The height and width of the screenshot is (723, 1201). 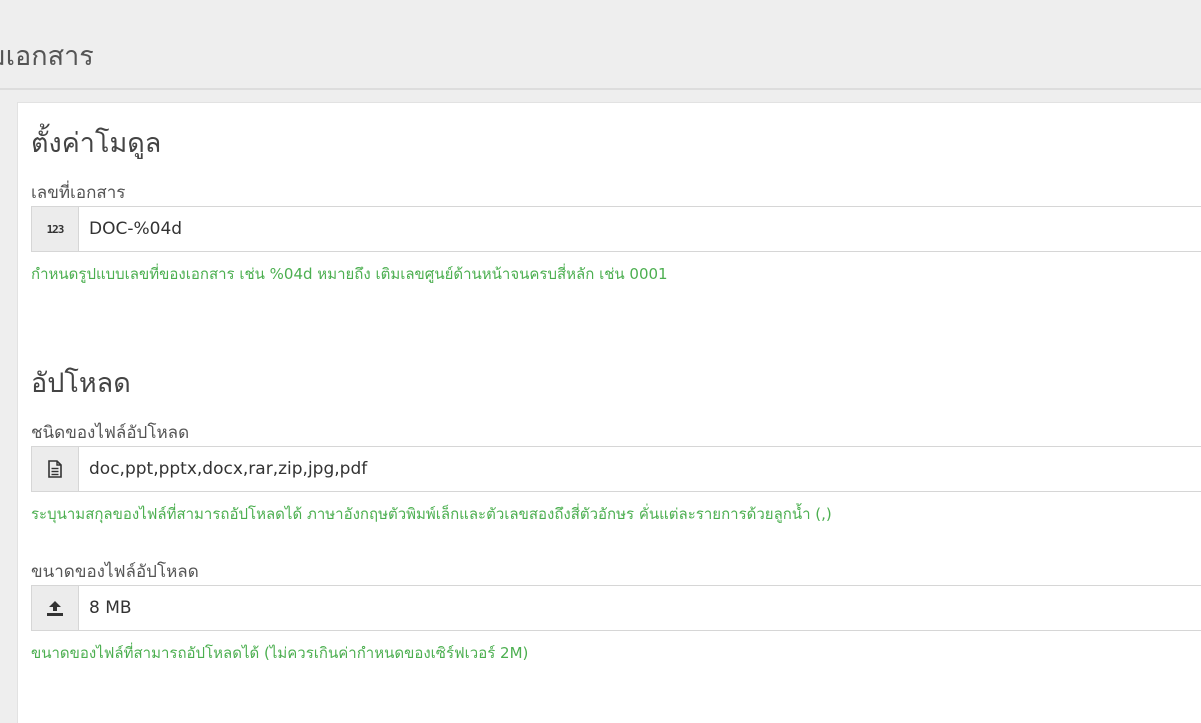 What do you see at coordinates (55, 469) in the screenshot?
I see `file-icon` at bounding box center [55, 469].